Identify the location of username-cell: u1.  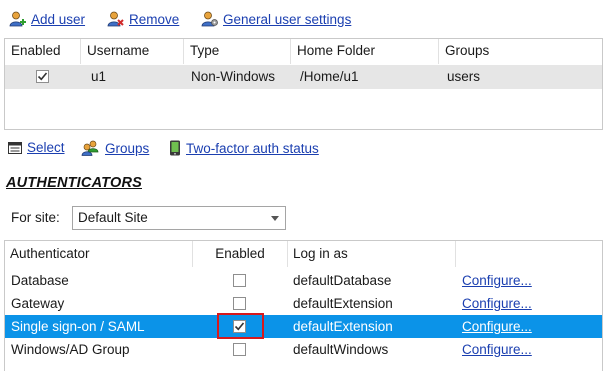
(99, 76).